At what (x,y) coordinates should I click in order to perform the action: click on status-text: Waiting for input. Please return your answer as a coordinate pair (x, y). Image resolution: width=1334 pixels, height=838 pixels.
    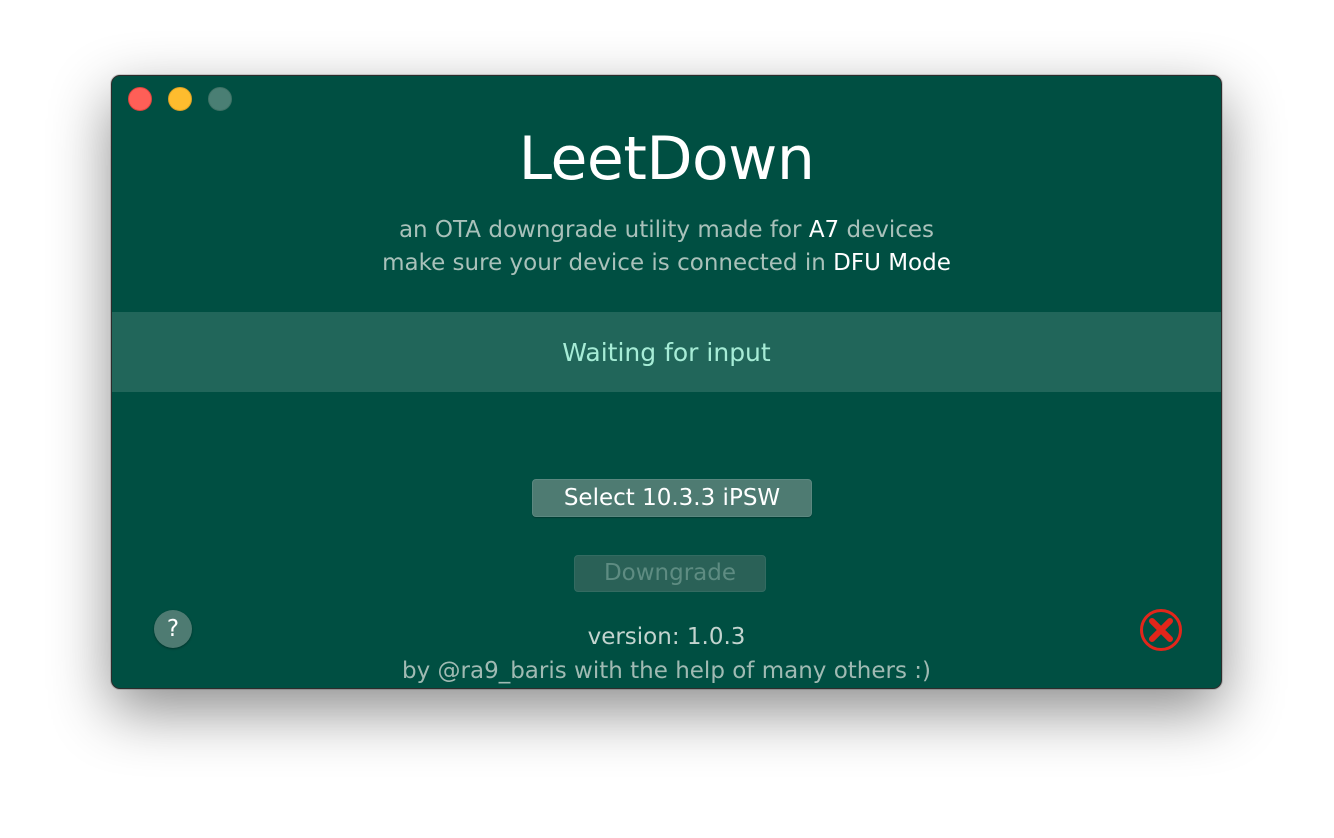
    Looking at the image, I should click on (666, 352).